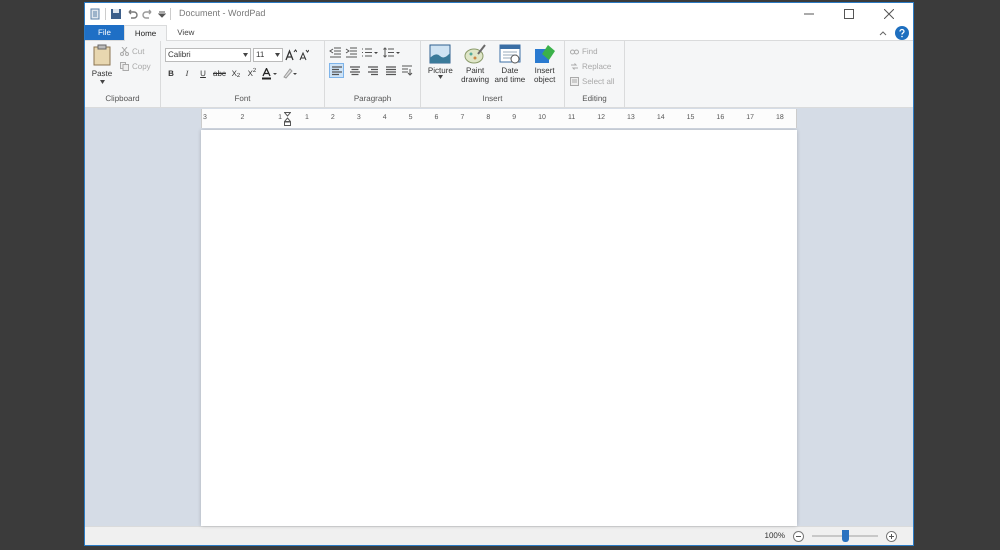 The width and height of the screenshot is (1000, 550). Describe the element at coordinates (219, 74) in the screenshot. I see `format-button: abc` at that location.